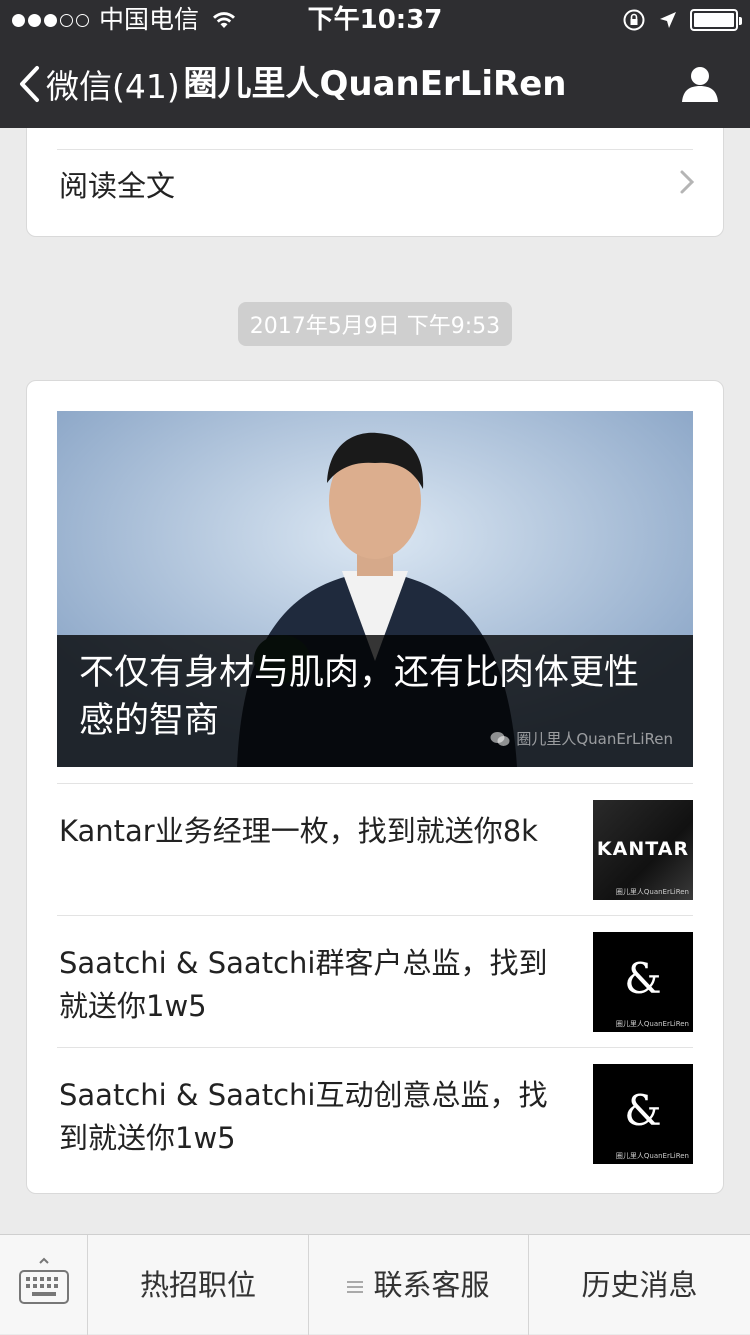  What do you see at coordinates (634, 20) in the screenshot?
I see `rotation-lock-icon` at bounding box center [634, 20].